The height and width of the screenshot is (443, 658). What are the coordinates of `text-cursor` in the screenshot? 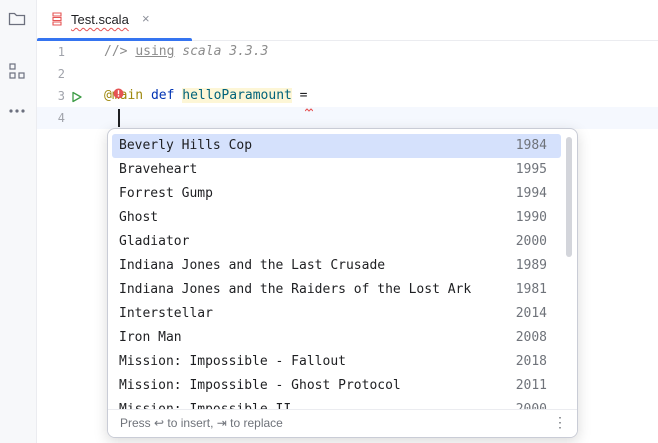 It's located at (119, 118).